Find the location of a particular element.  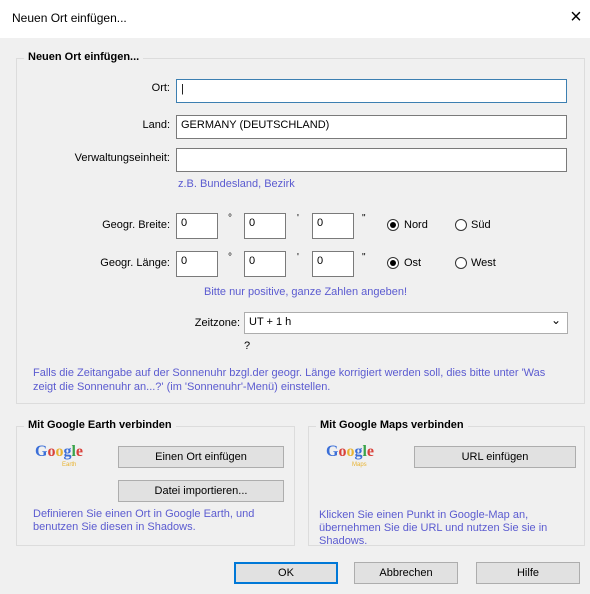

google-maps-group-title: Mit Google Maps verbinden is located at coordinates (392, 425).